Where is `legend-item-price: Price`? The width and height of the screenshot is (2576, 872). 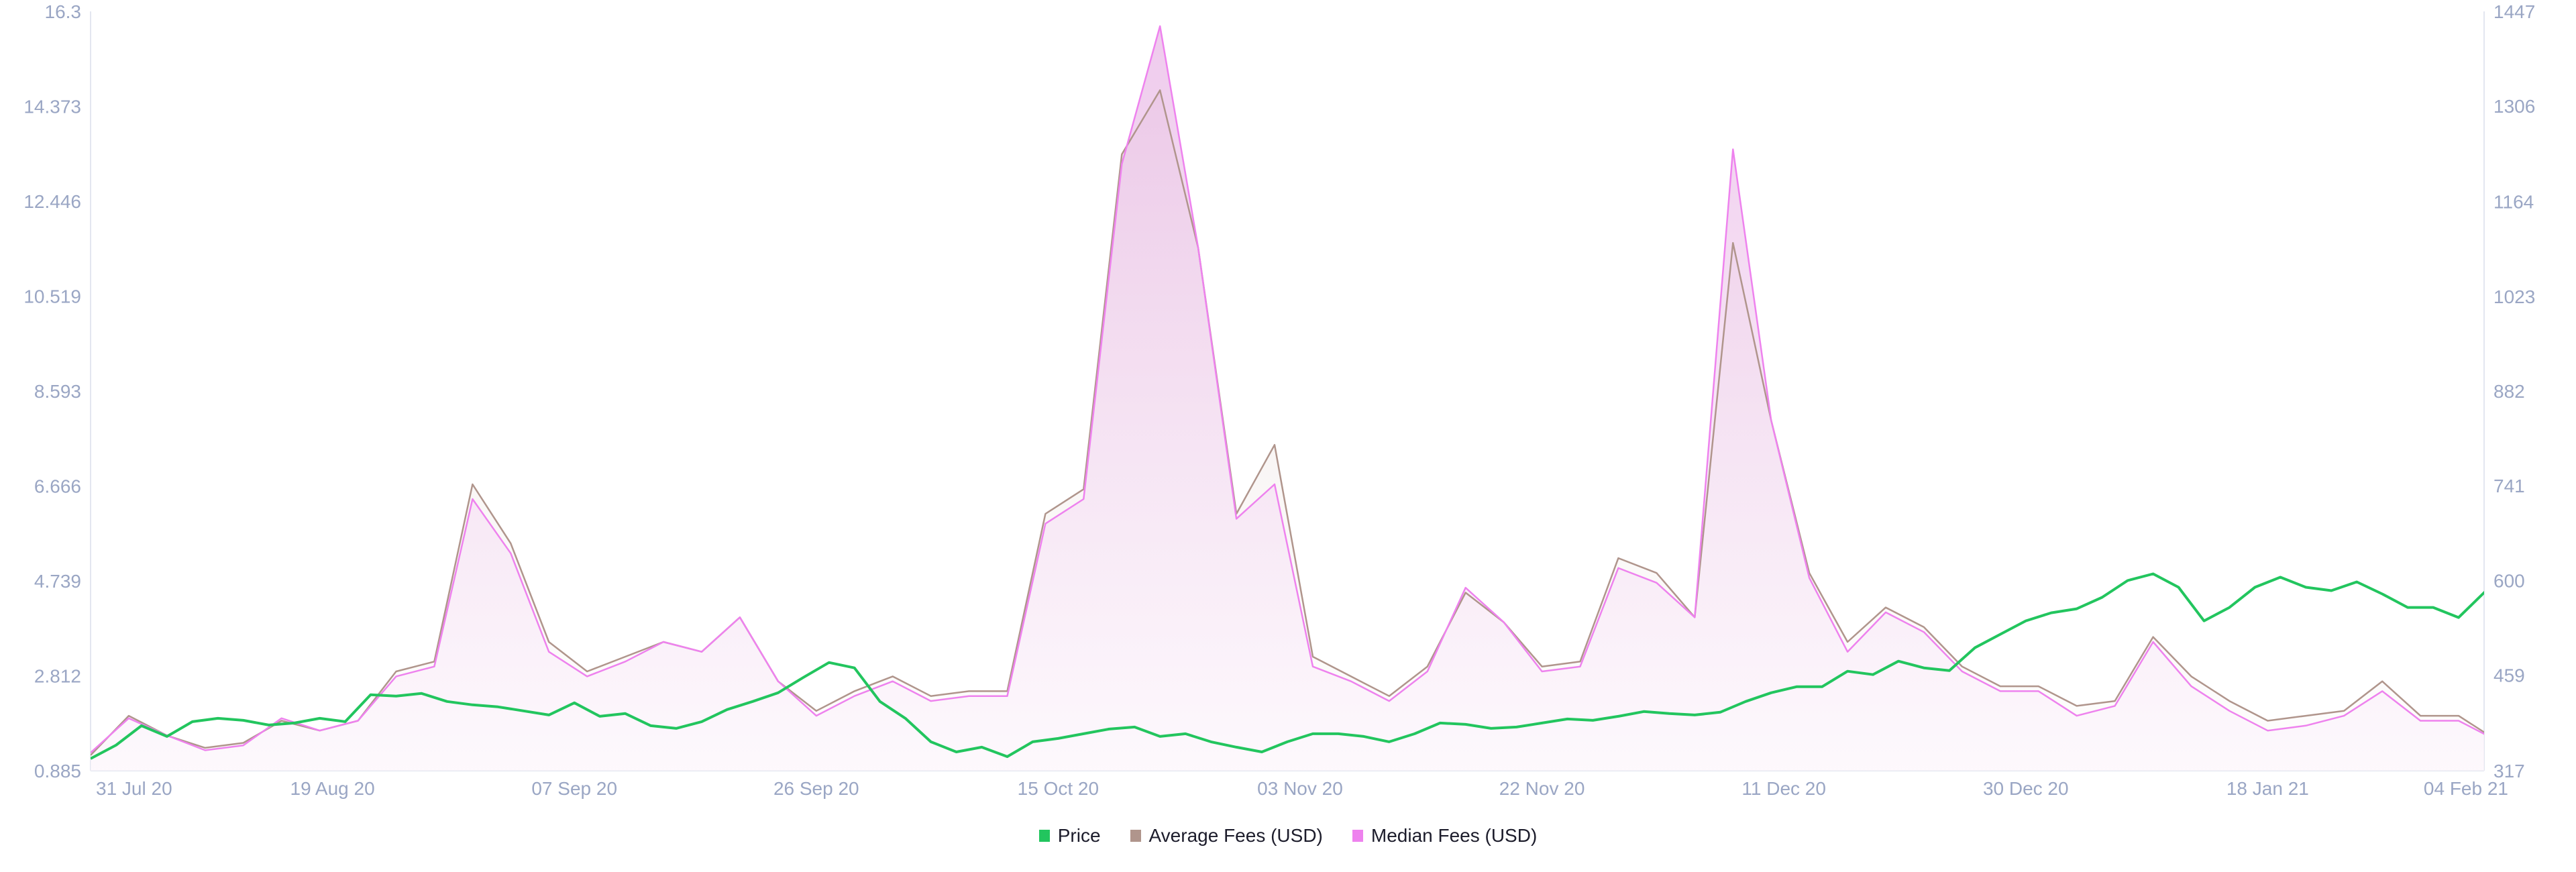
legend-item-price: Price is located at coordinates (1069, 836).